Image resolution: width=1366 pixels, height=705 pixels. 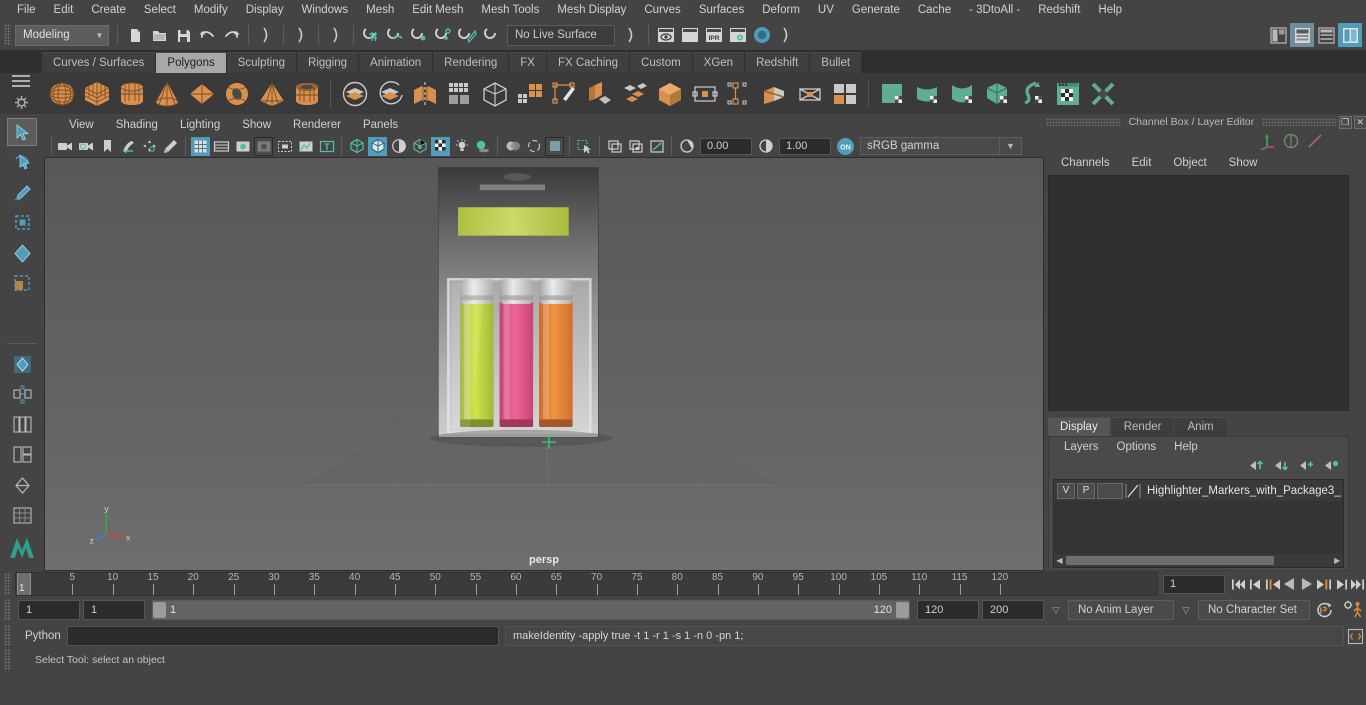 I want to click on mirror-geometry-icon, so click(x=424, y=93).